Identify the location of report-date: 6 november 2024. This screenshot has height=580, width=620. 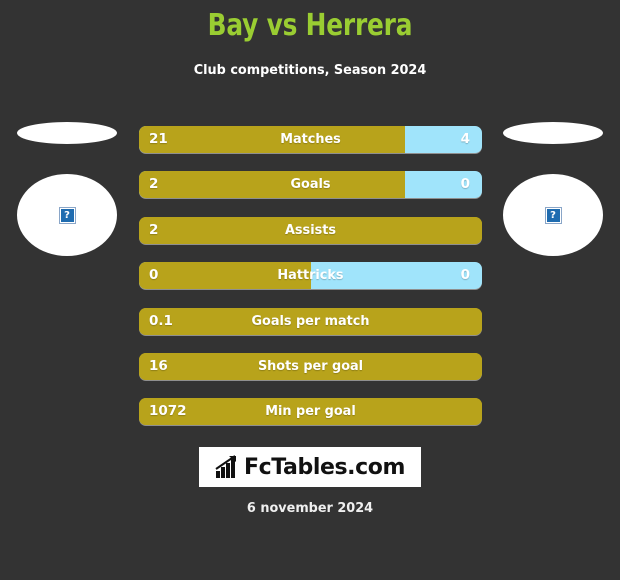
(310, 508).